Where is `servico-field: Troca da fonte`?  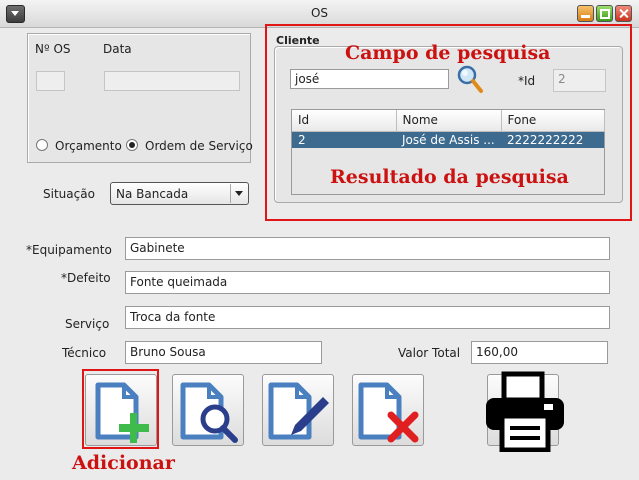 servico-field: Troca da fonte is located at coordinates (367, 317).